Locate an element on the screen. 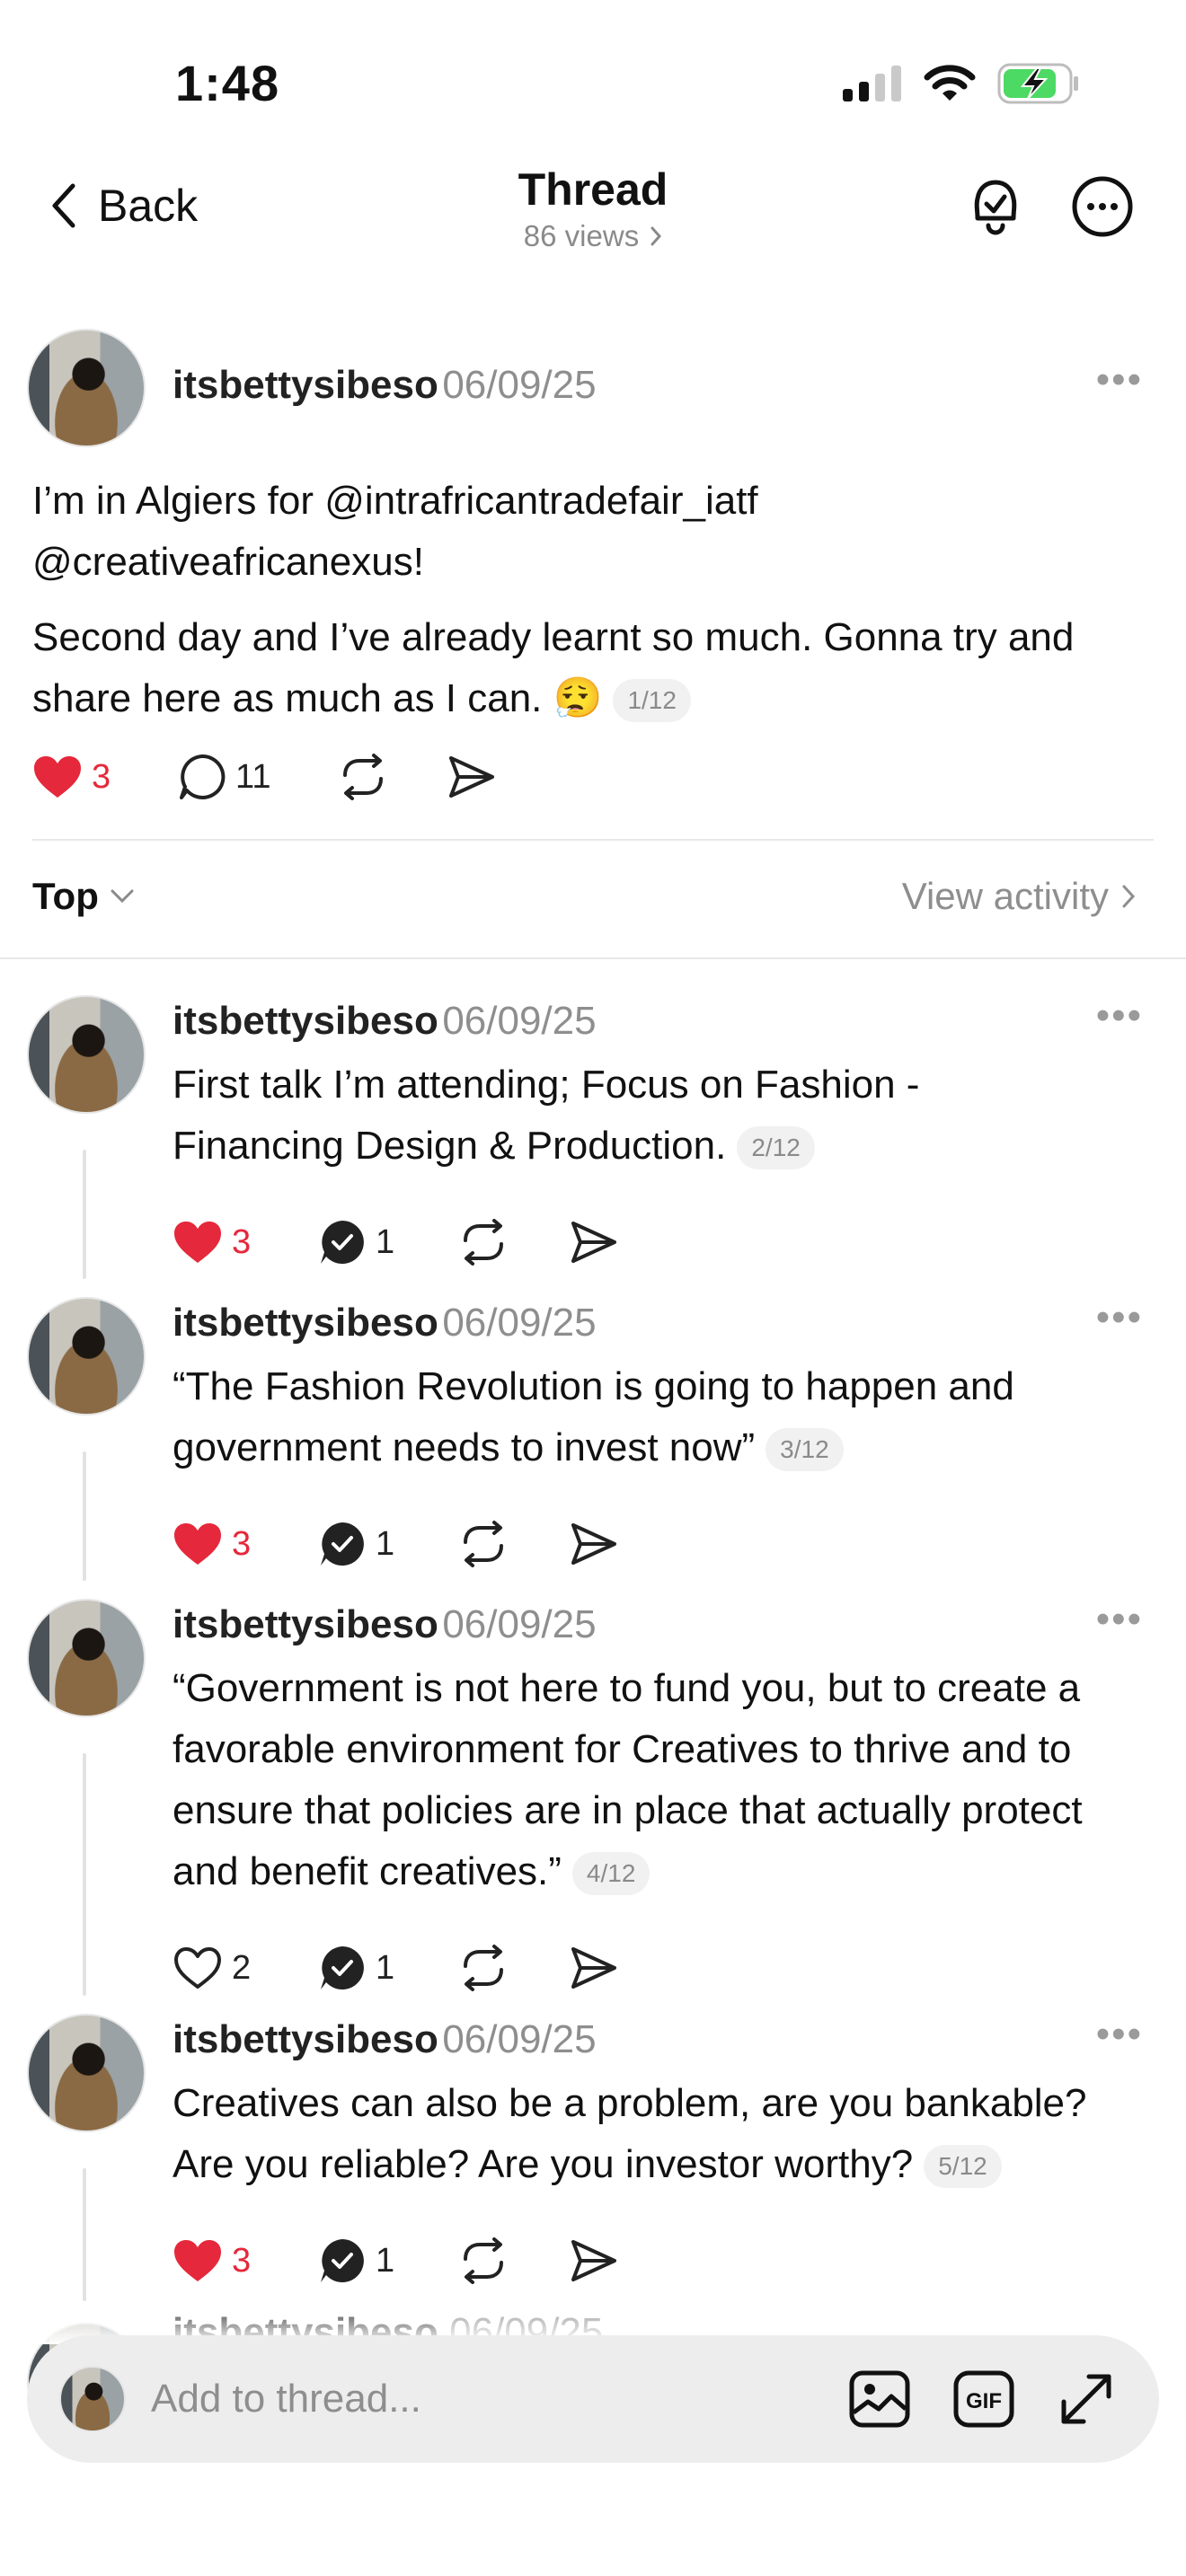 The image size is (1186, 2576). thread-counter: 5/12 is located at coordinates (963, 2167).